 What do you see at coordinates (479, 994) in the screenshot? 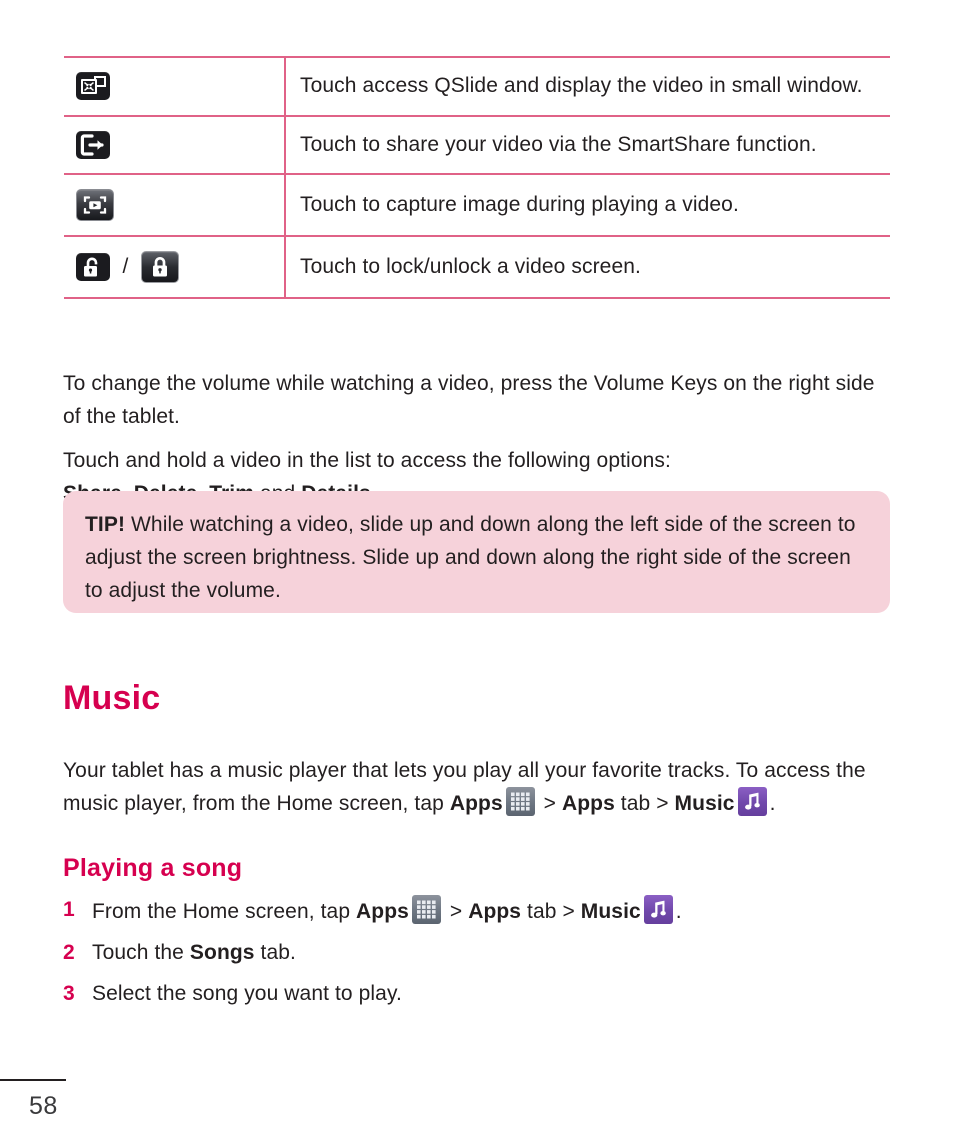
I see `list-item: 3 Select the song you want to play.` at bounding box center [479, 994].